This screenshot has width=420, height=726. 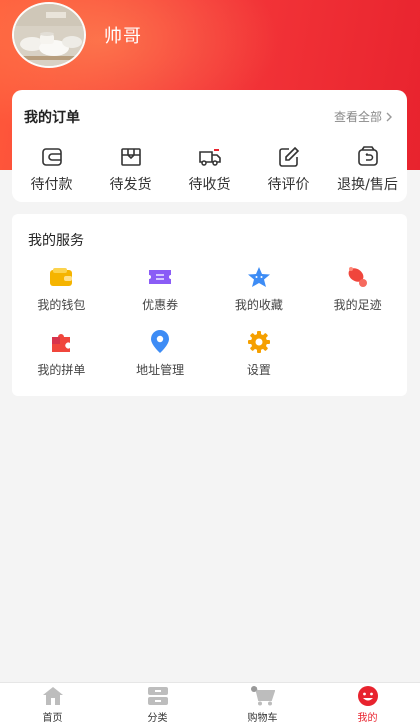 I want to click on box-icon, so click(x=130, y=157).